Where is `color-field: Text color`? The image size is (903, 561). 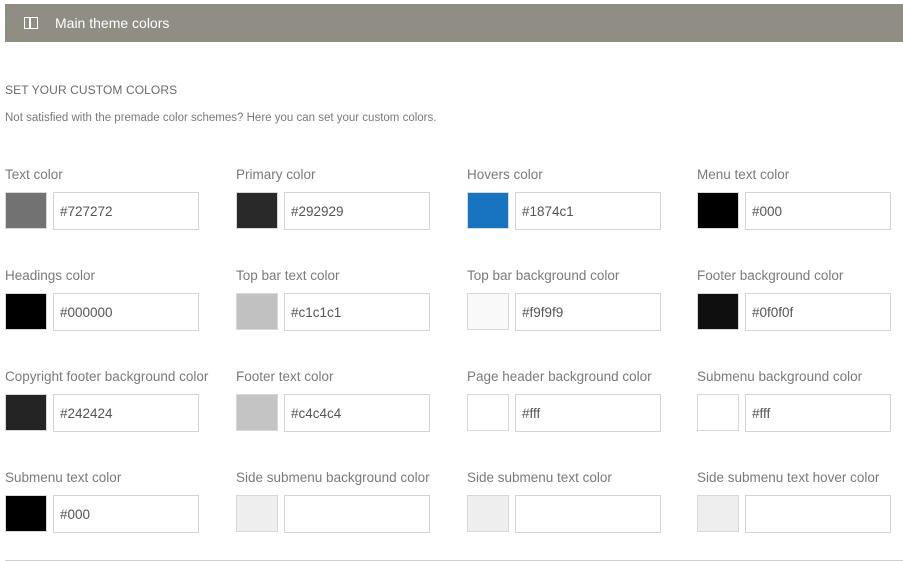 color-field: Text color is located at coordinates (120, 212).